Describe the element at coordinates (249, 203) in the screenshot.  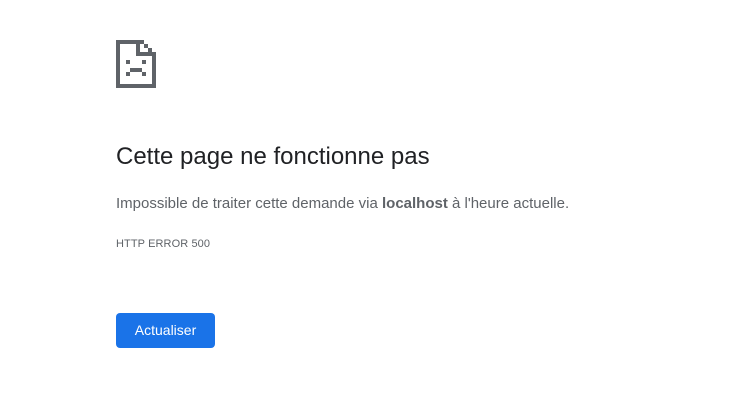
I see `error-message-prefix: Impossible de traiter cette demande via` at that location.